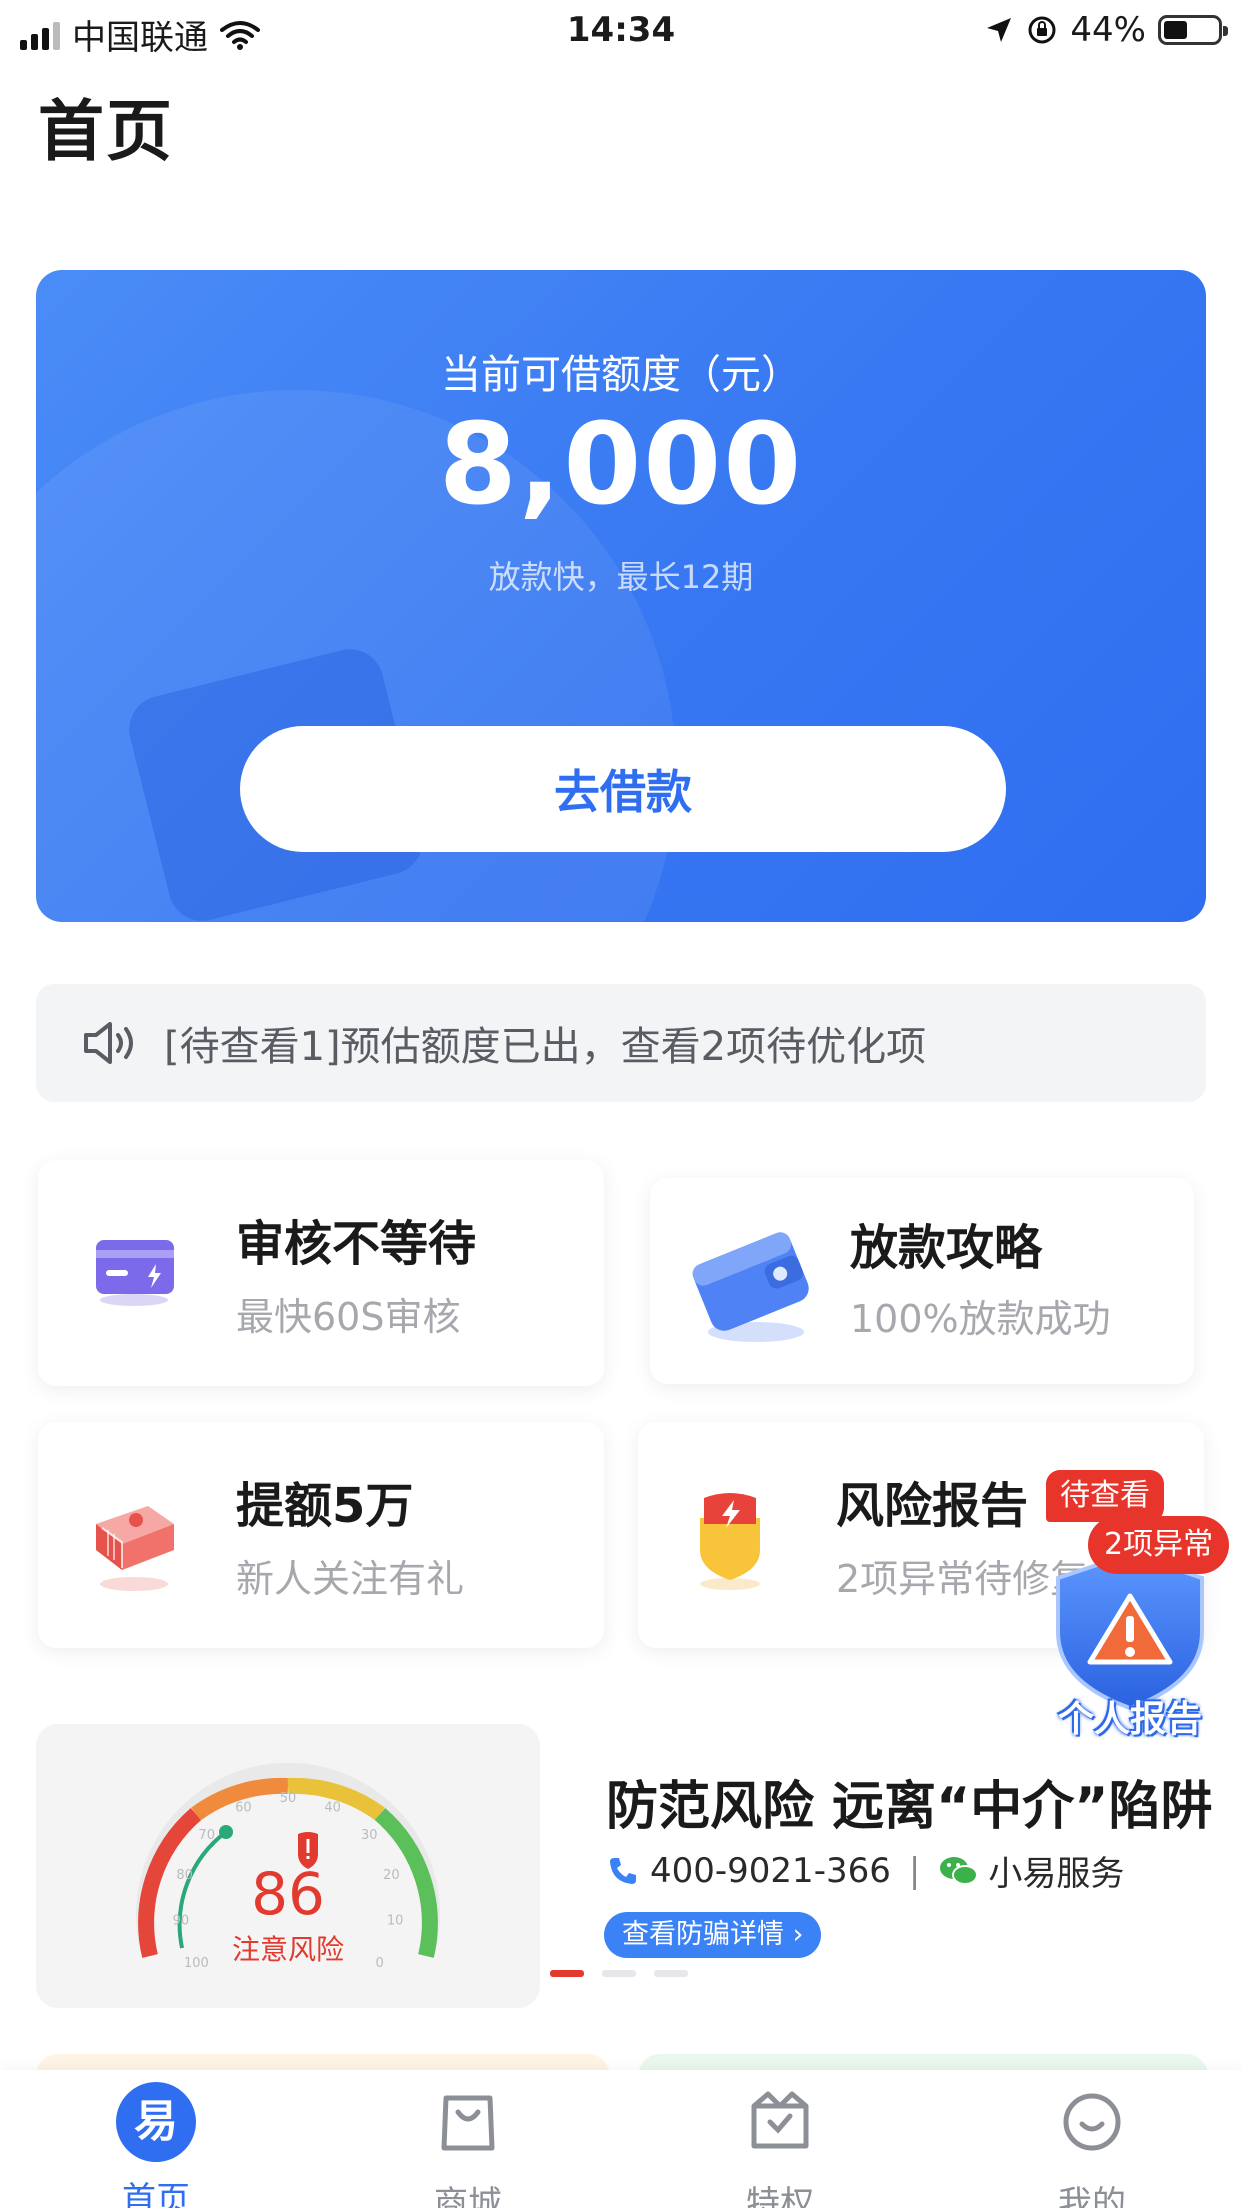 Image resolution: width=1242 pixels, height=2208 pixels. Describe the element at coordinates (946, 1248) in the screenshot. I see `feature-title: 放款攻略` at that location.